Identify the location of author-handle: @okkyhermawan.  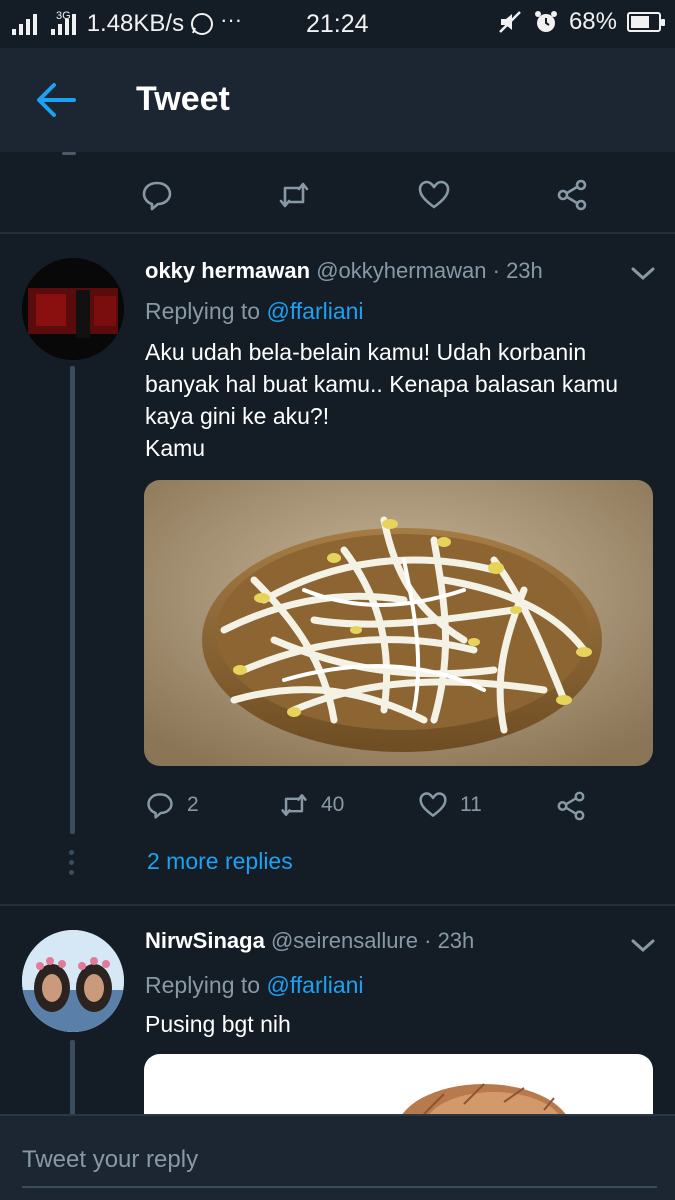
(401, 270).